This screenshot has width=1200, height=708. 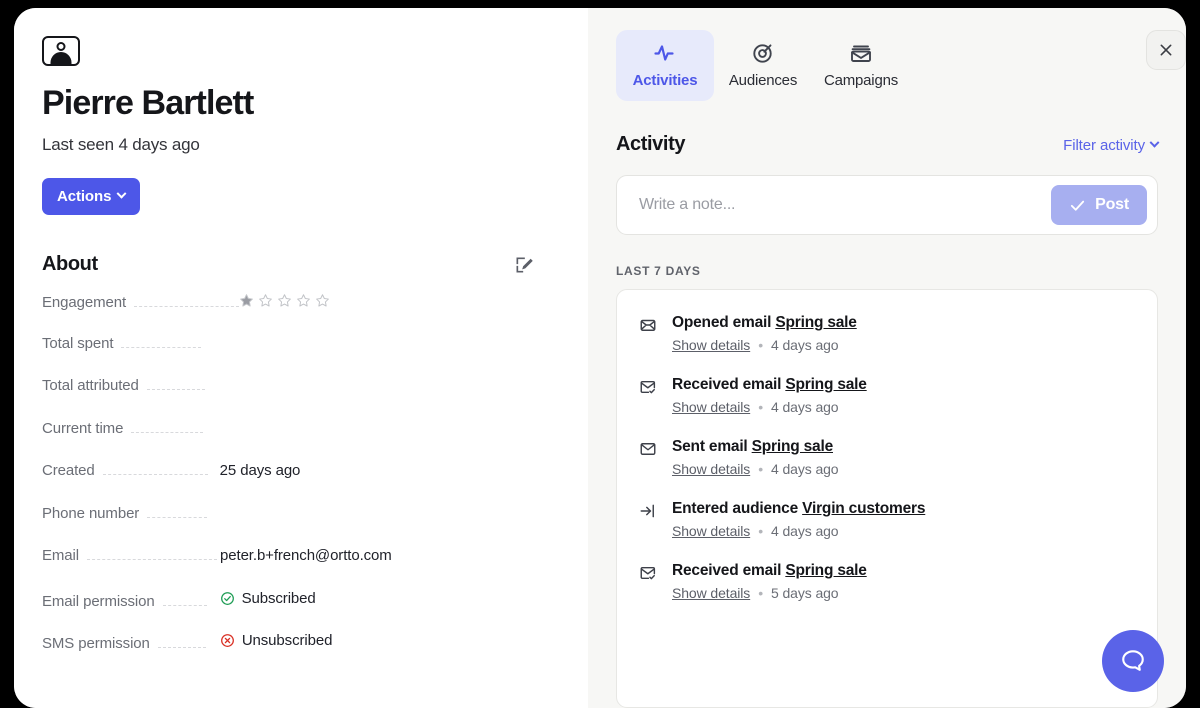 I want to click on envelope-check-icon, so click(x=648, y=573).